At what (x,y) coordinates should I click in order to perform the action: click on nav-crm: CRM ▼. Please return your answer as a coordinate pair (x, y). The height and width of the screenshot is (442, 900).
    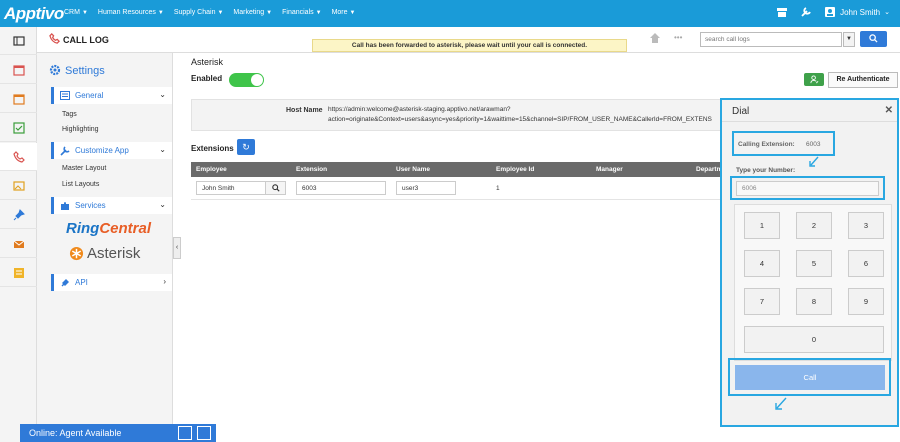
    Looking at the image, I should click on (76, 12).